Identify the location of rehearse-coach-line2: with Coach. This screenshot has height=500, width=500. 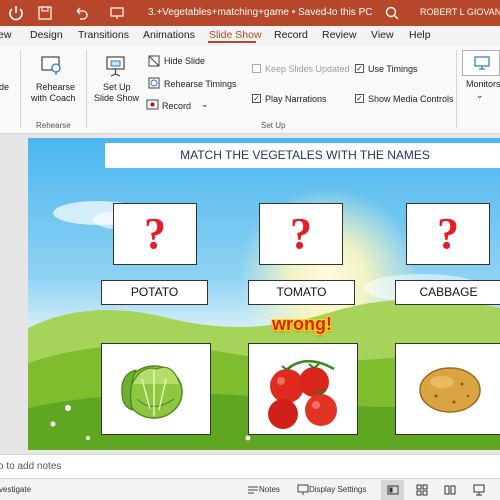
(53, 98).